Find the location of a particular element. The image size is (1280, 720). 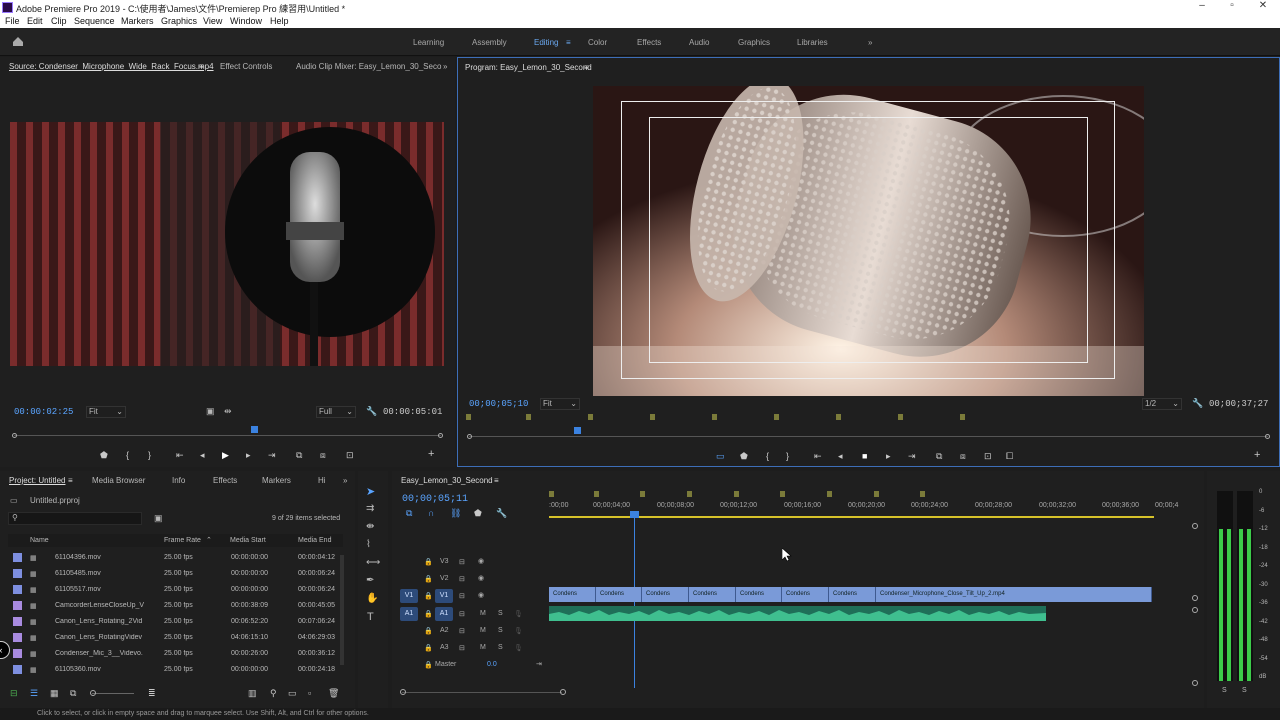

mark-out-icon: } is located at coordinates (149, 455).